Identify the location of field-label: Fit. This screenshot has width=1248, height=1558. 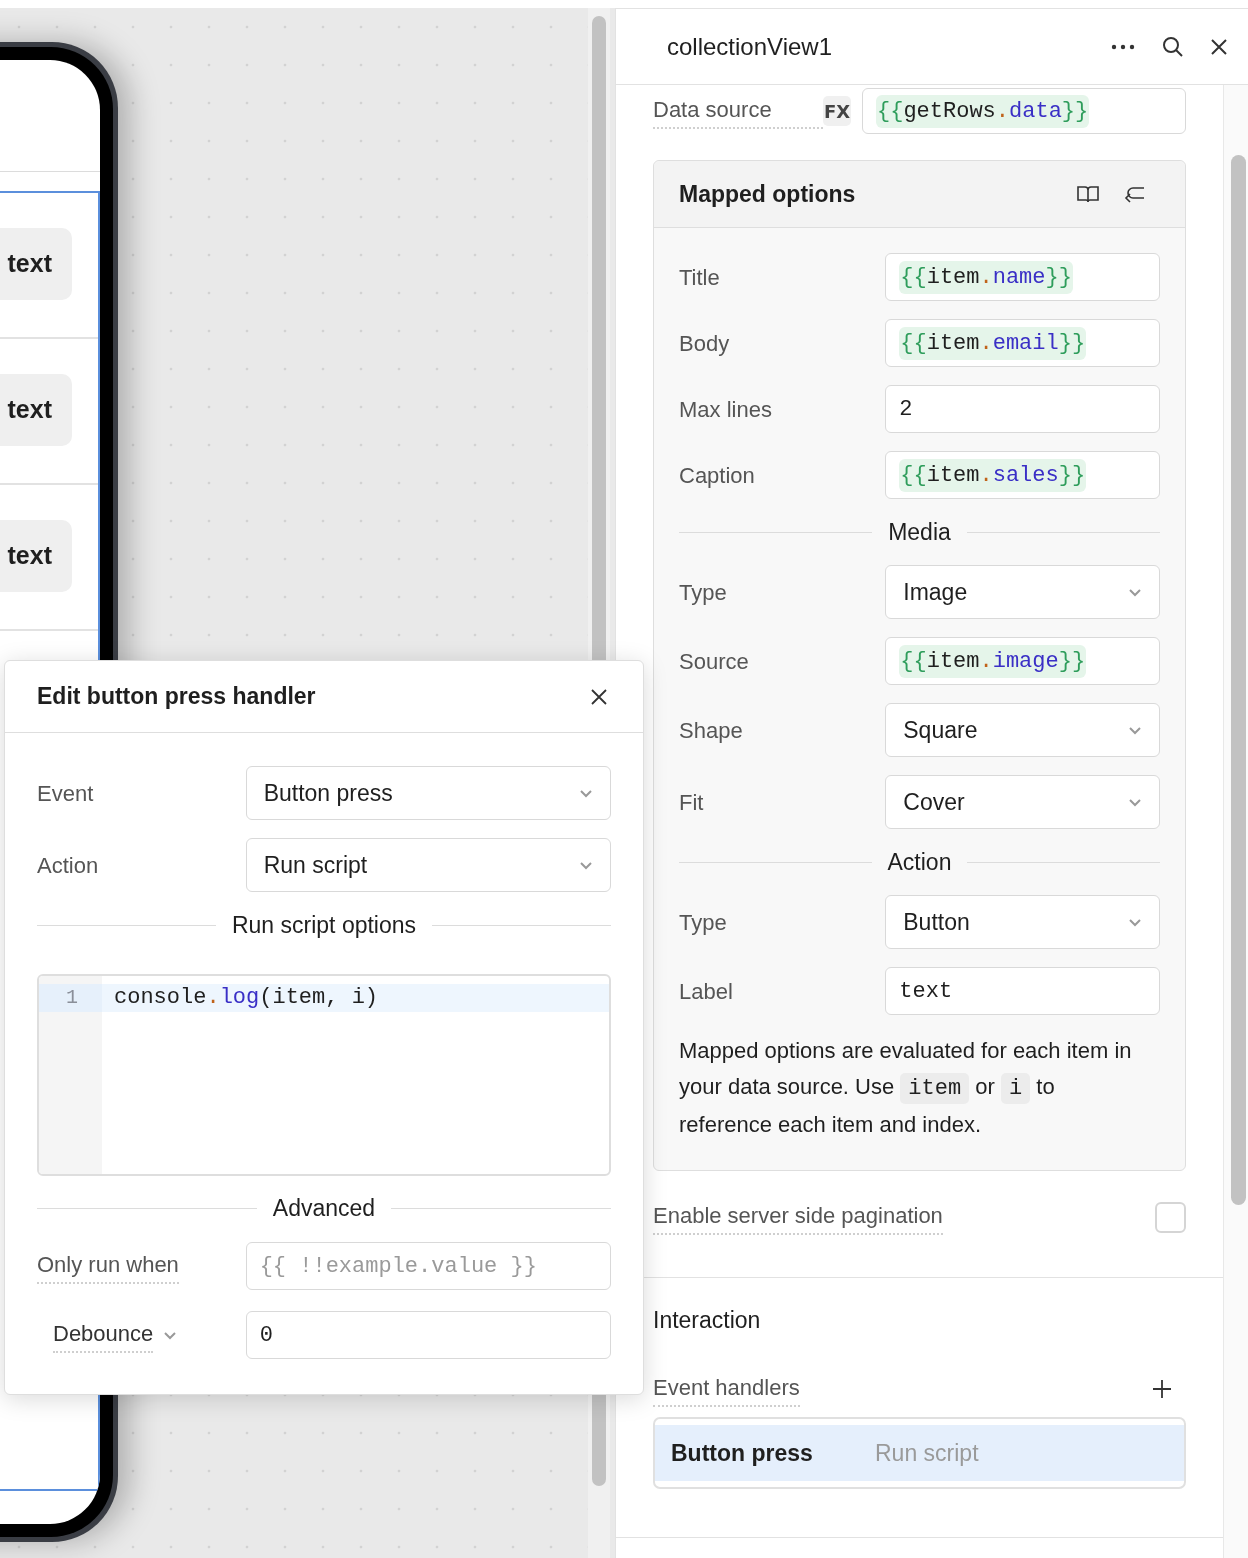
(692, 802).